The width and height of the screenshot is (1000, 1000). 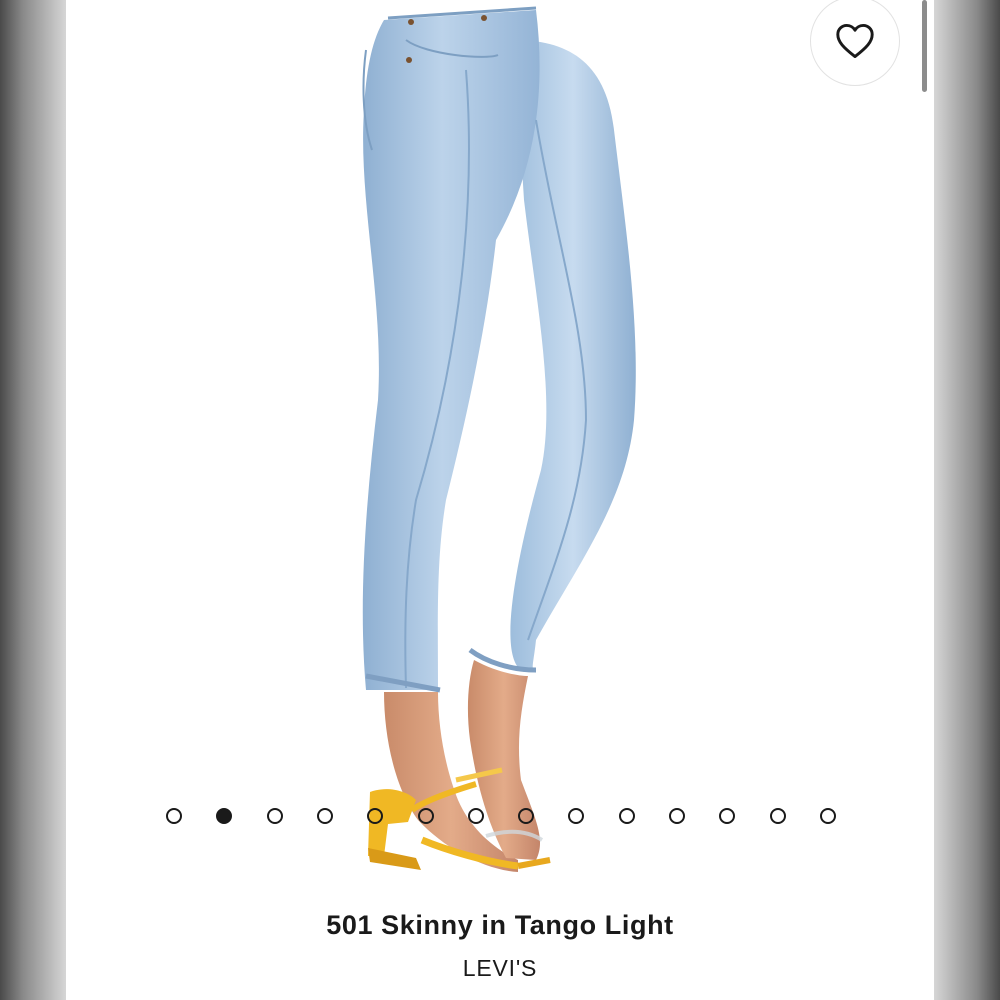 I want to click on heart-outline-icon, so click(x=855, y=41).